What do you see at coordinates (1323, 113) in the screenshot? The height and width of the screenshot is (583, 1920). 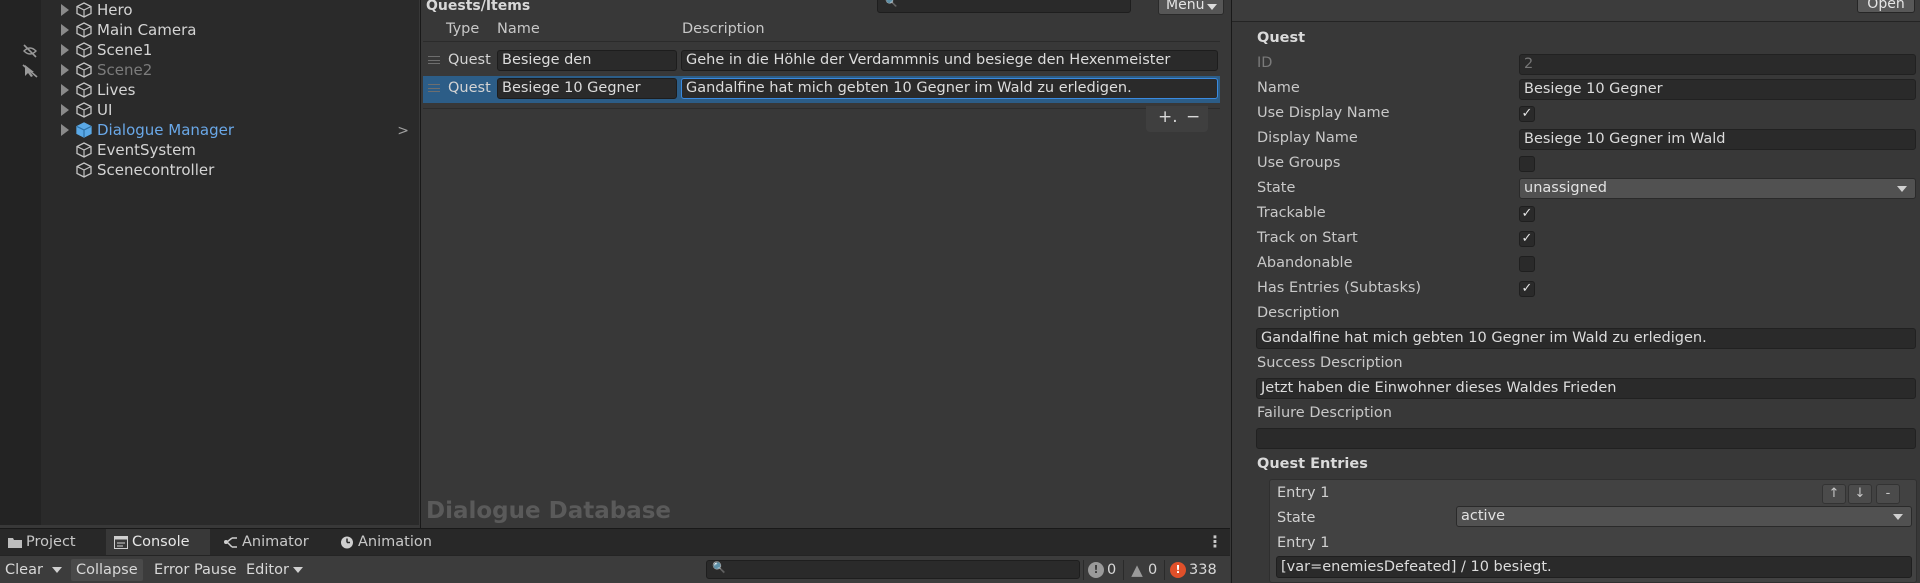 I see `use-display-name-label: Use Display Name` at bounding box center [1323, 113].